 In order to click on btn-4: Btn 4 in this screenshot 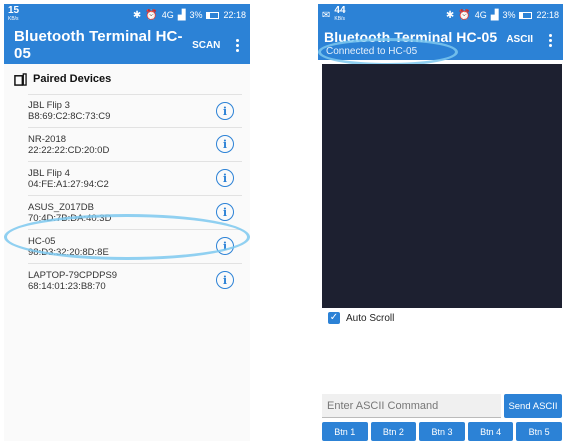, I will do `click(490, 431)`.